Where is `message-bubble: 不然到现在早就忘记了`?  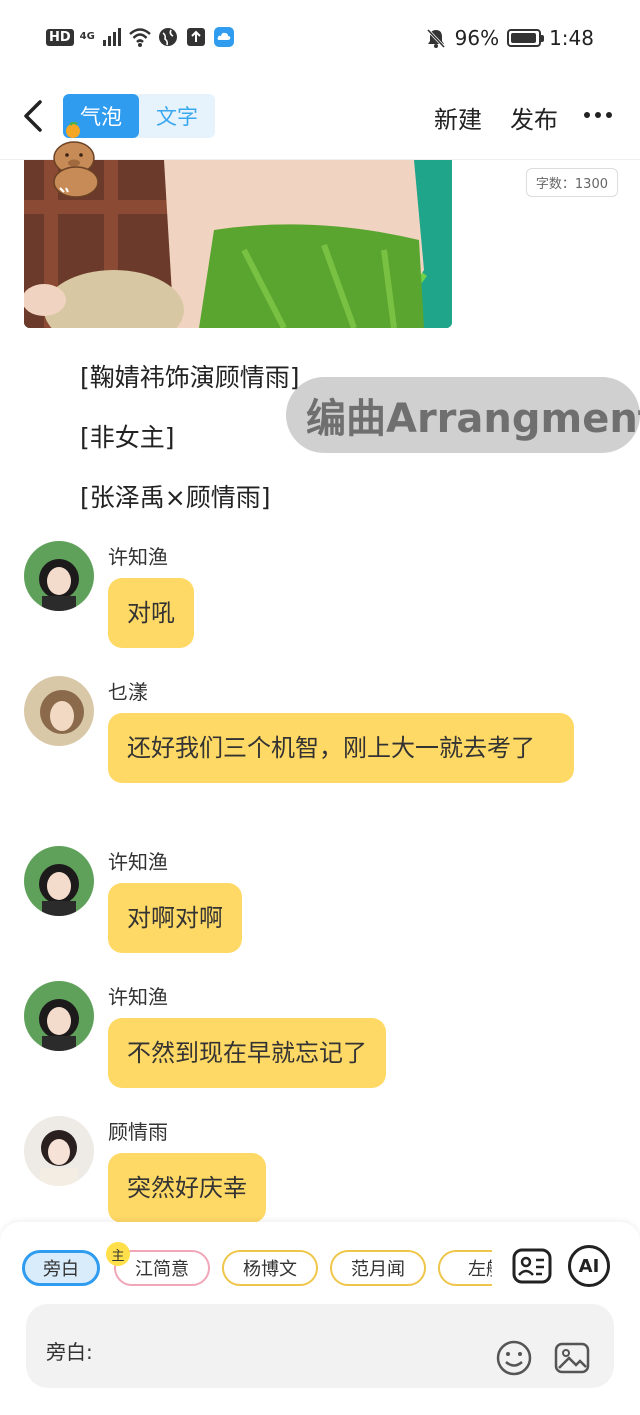 message-bubble: 不然到现在早就忘记了 is located at coordinates (247, 1053).